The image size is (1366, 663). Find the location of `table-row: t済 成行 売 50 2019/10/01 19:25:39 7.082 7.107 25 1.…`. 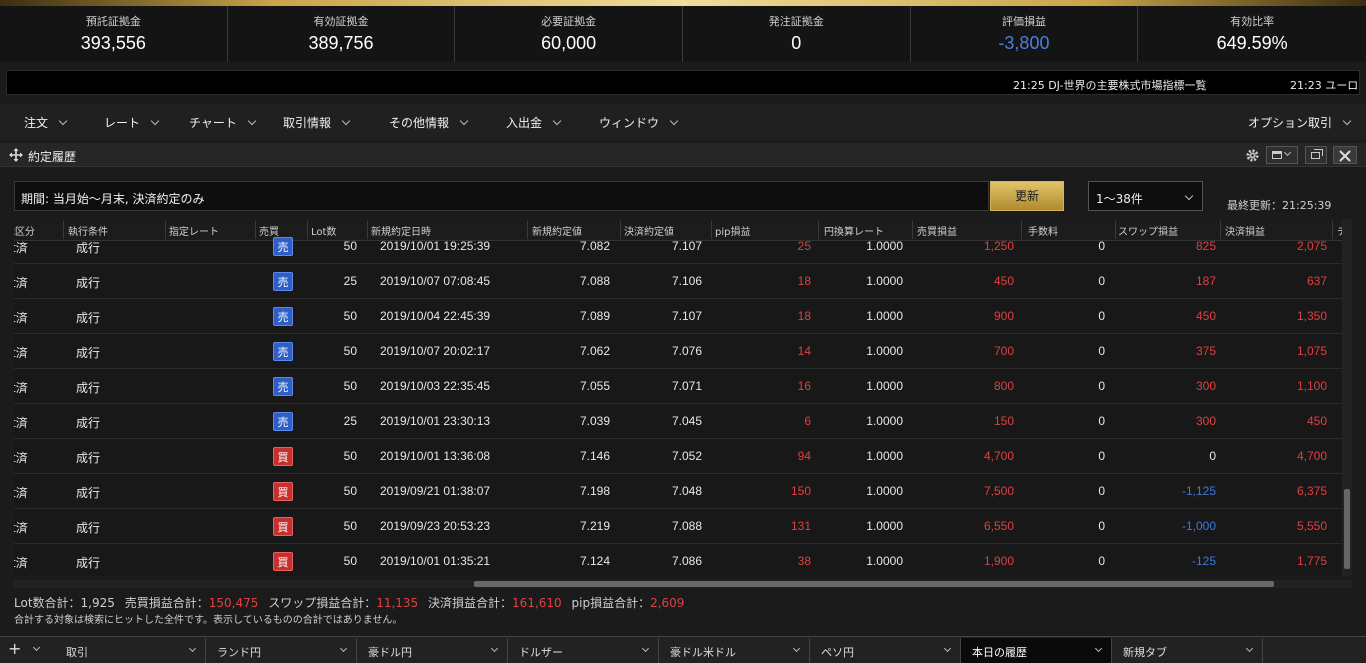

table-row: t済 成行 売 50 2019/10/01 19:25:39 7.082 7.107 25 1.… is located at coordinates (678, 246).